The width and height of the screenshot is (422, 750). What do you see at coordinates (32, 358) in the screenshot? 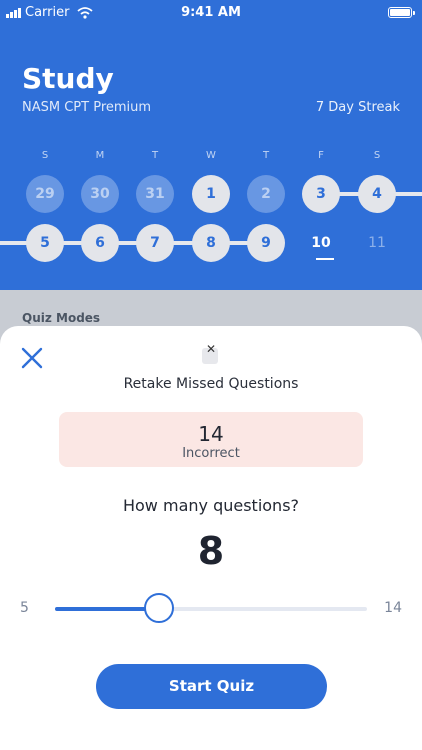
I see `close-icon` at bounding box center [32, 358].